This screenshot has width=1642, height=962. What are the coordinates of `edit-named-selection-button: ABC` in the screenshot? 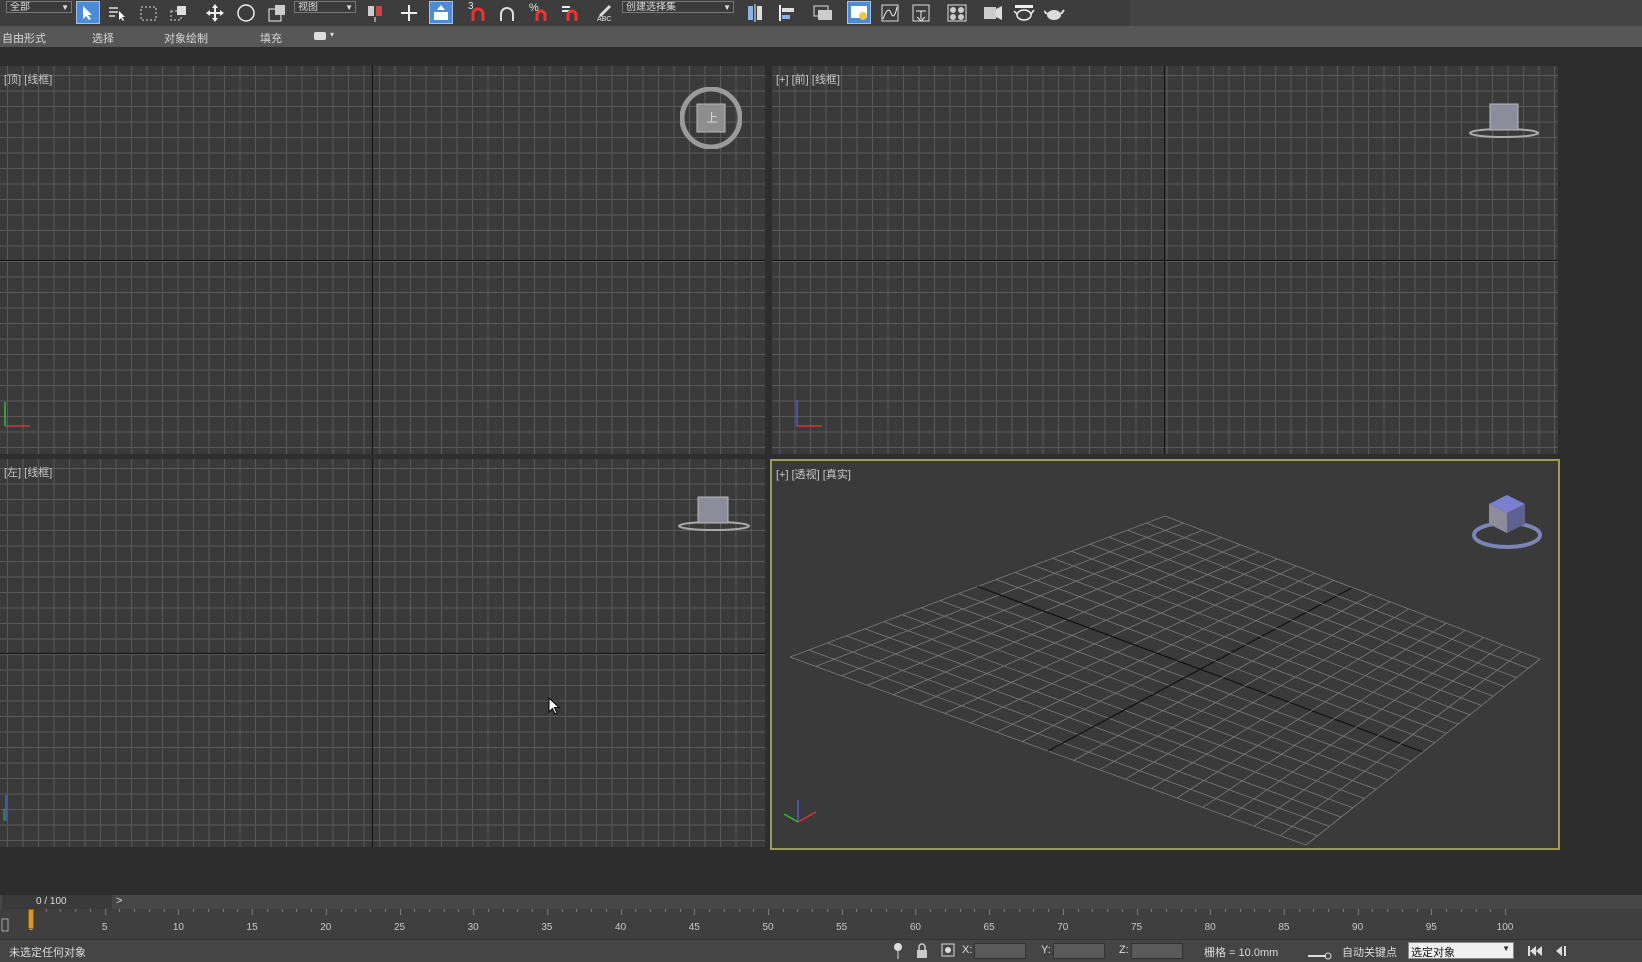 It's located at (603, 12).